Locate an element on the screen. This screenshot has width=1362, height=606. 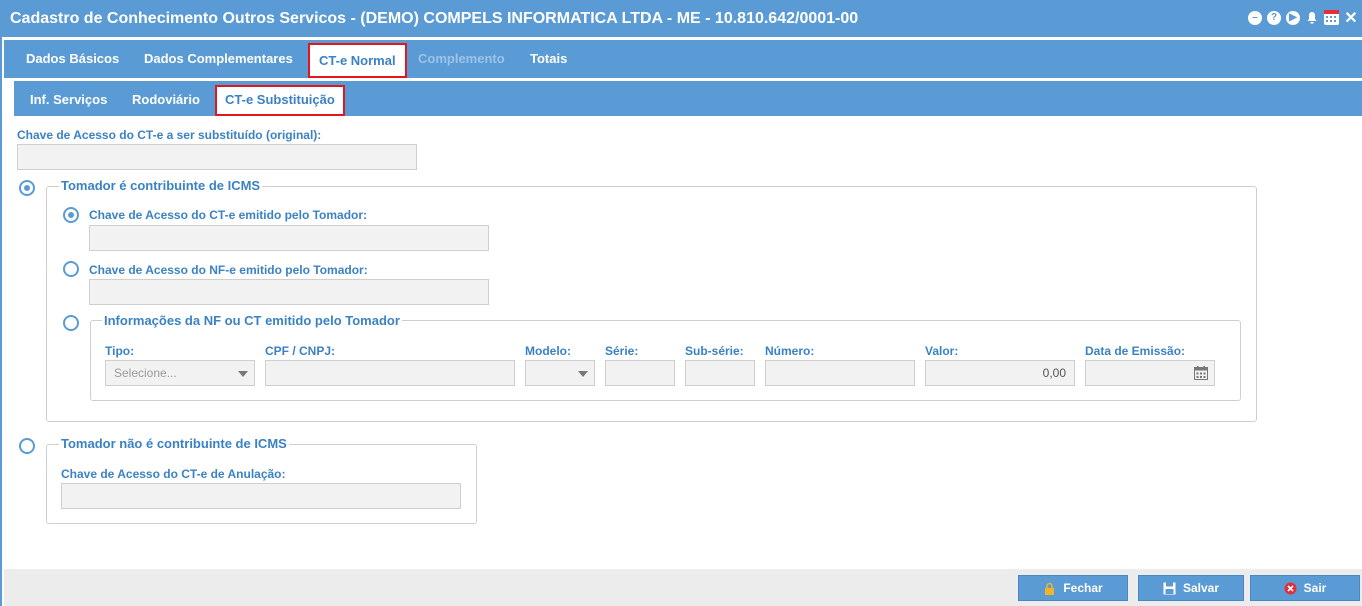
tab-dados-complementares: Dados Complementares is located at coordinates (218, 59).